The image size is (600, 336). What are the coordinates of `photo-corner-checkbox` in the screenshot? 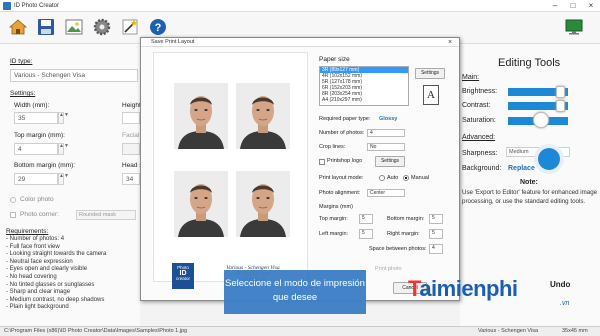 It's located at (13, 215).